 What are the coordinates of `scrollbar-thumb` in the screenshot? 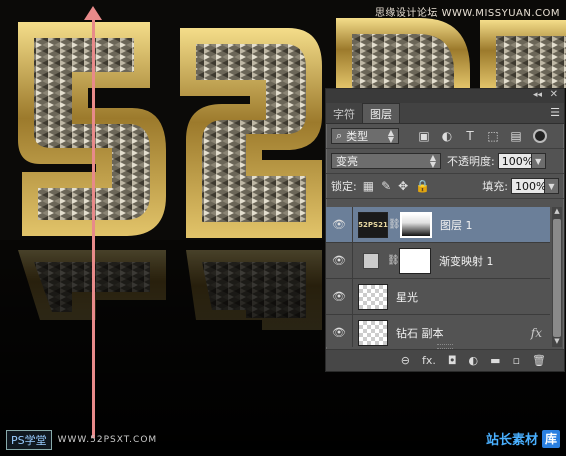 It's located at (557, 278).